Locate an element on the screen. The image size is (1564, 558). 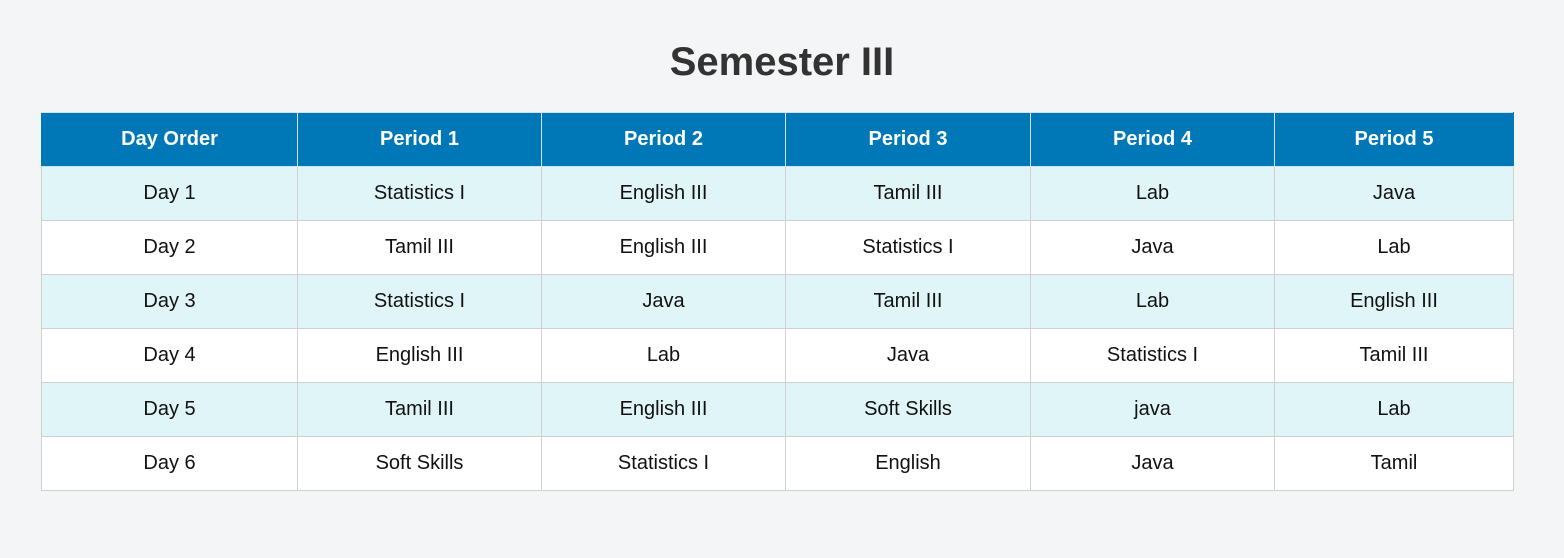
table-cell-day: Day 6 is located at coordinates (169, 463).